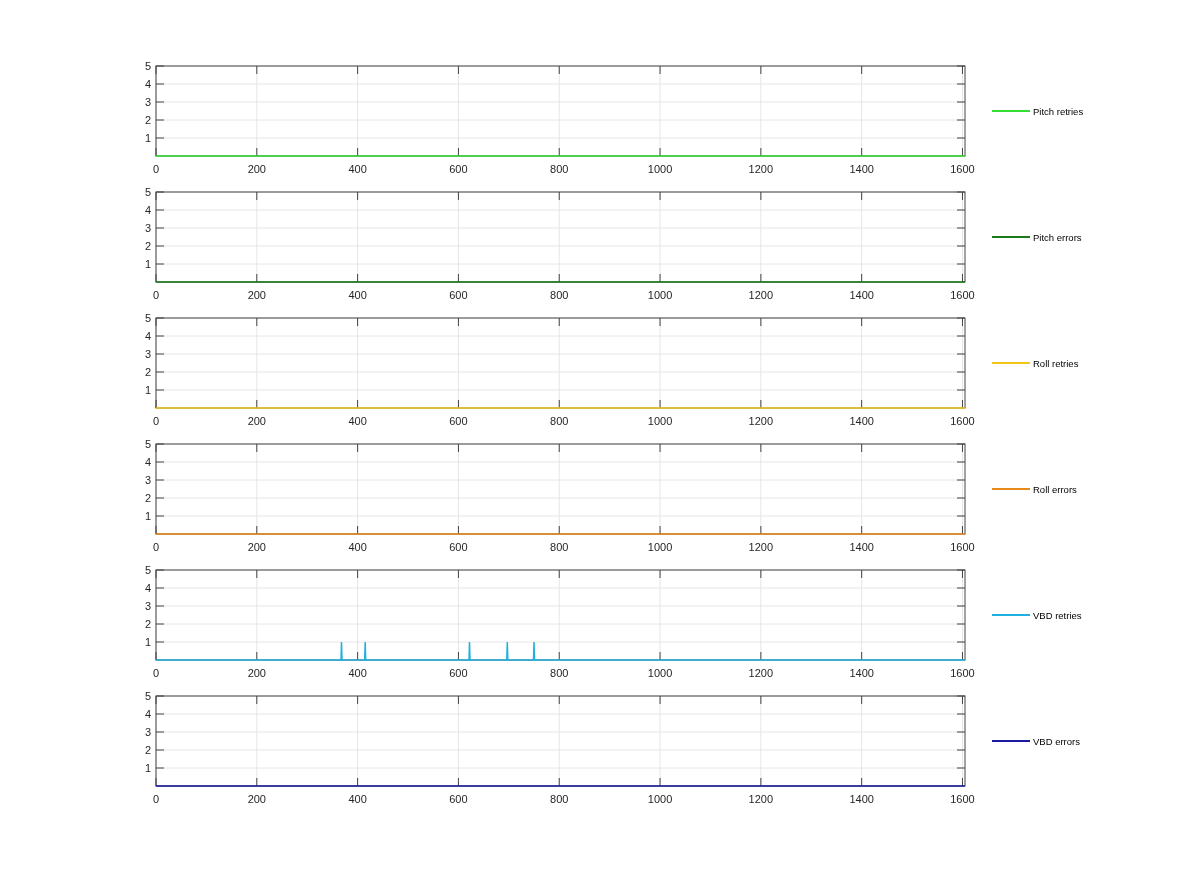  Describe the element at coordinates (1056, 741) in the screenshot. I see `legend-label: VBD errors` at that location.